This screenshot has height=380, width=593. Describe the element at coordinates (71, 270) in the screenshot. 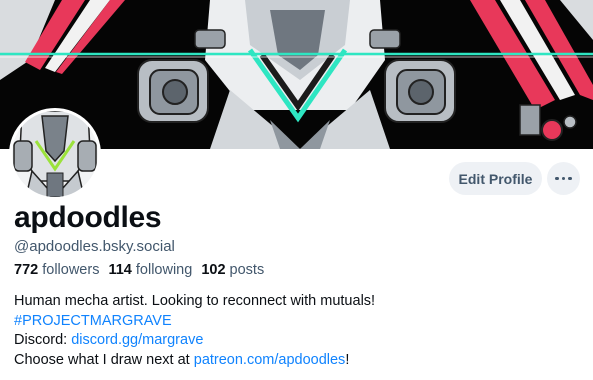

I see `followers-label: followers` at that location.